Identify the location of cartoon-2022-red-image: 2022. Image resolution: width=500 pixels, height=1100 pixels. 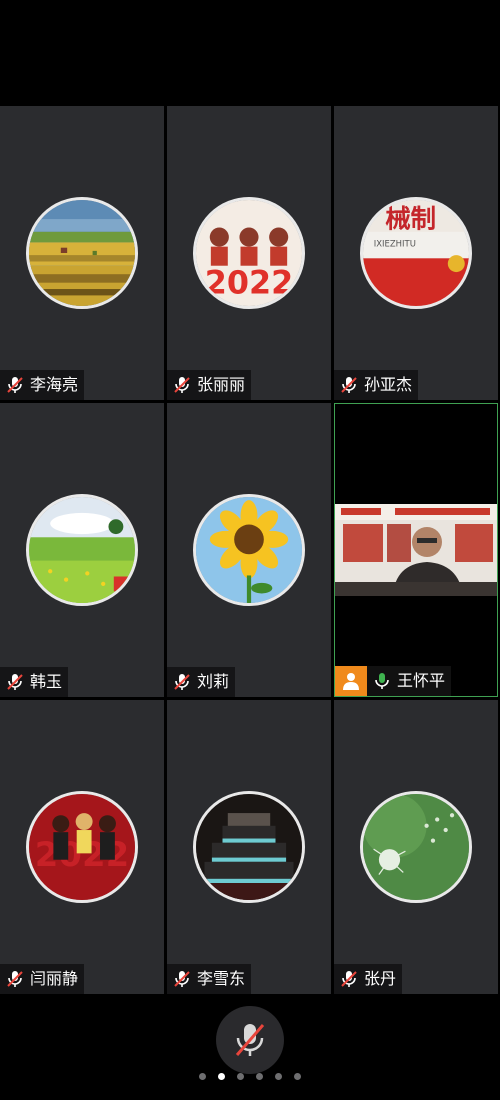
(82, 847).